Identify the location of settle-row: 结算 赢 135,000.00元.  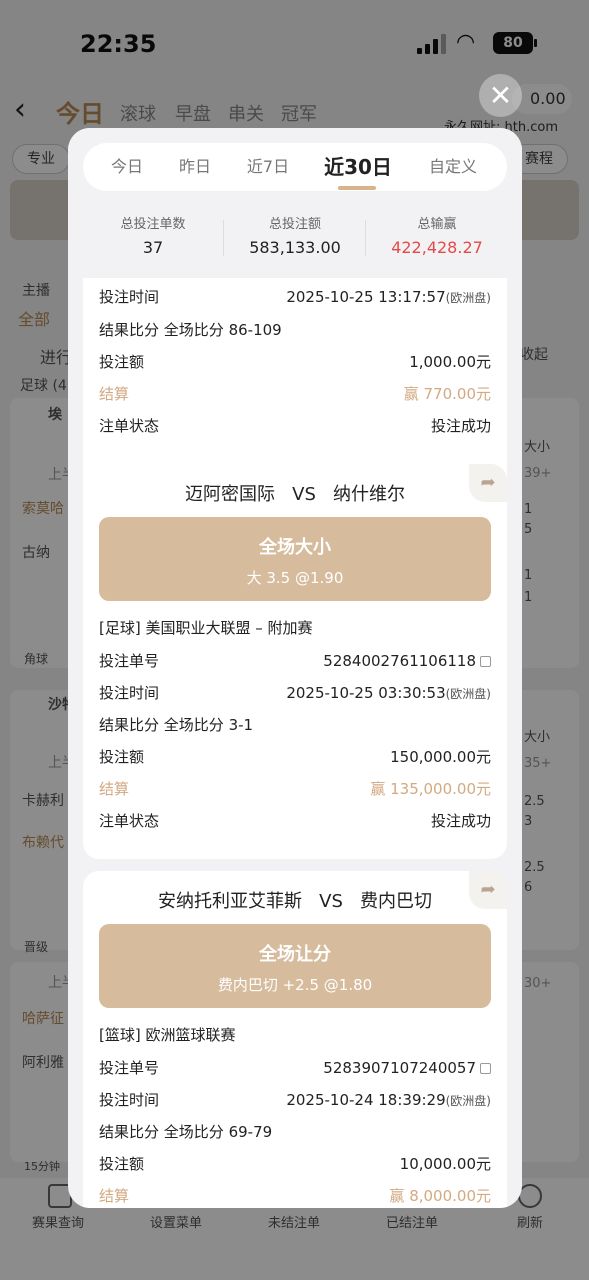
(295, 789).